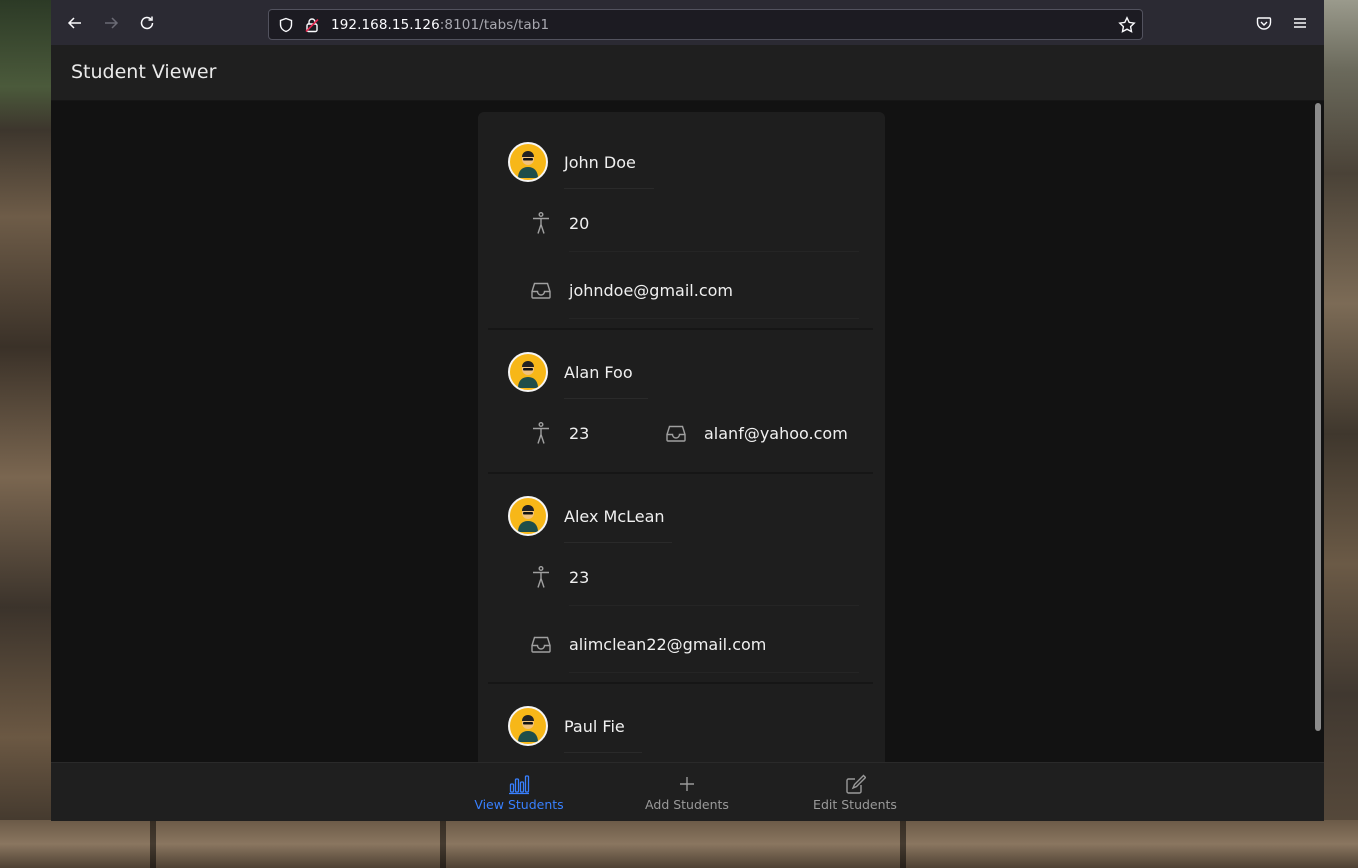  What do you see at coordinates (579, 223) in the screenshot?
I see `student-age: 20` at bounding box center [579, 223].